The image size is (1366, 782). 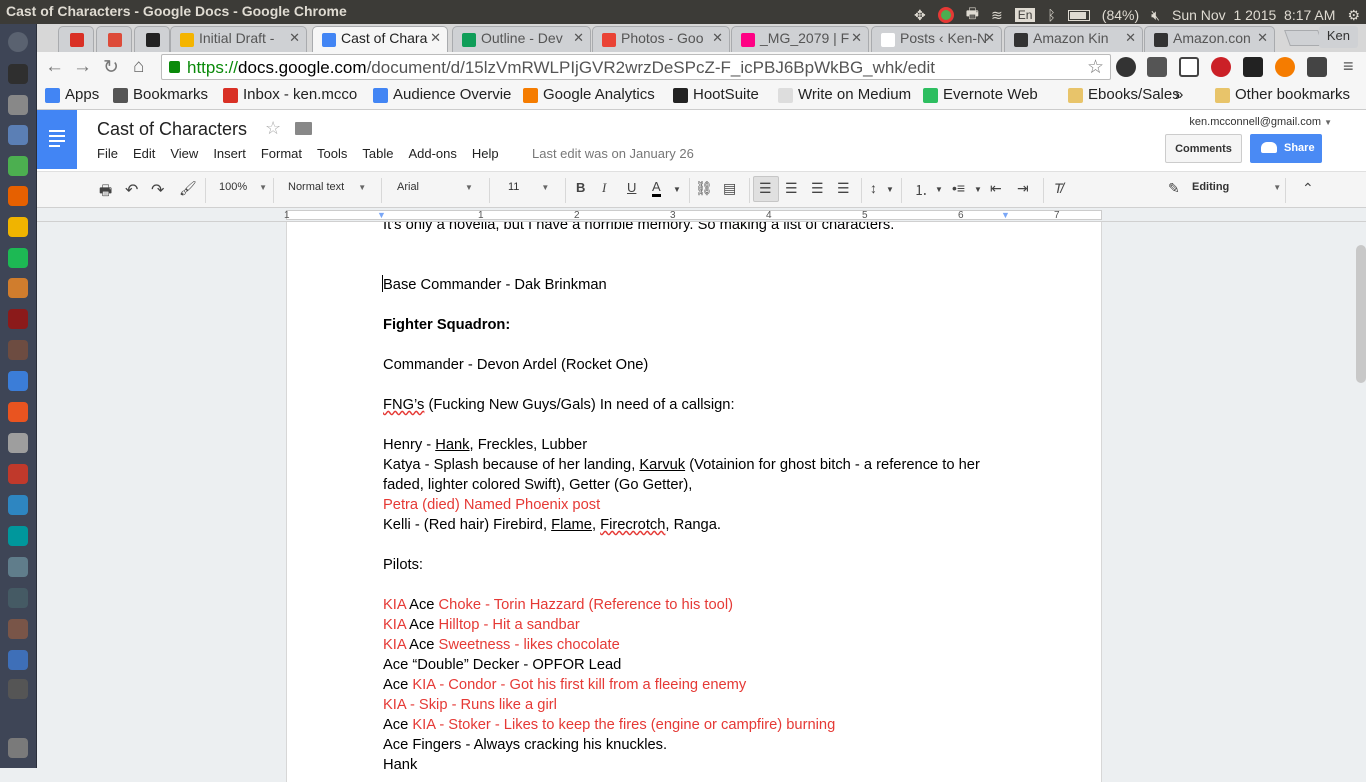 I want to click on trash-icon, so click(x=18, y=748).